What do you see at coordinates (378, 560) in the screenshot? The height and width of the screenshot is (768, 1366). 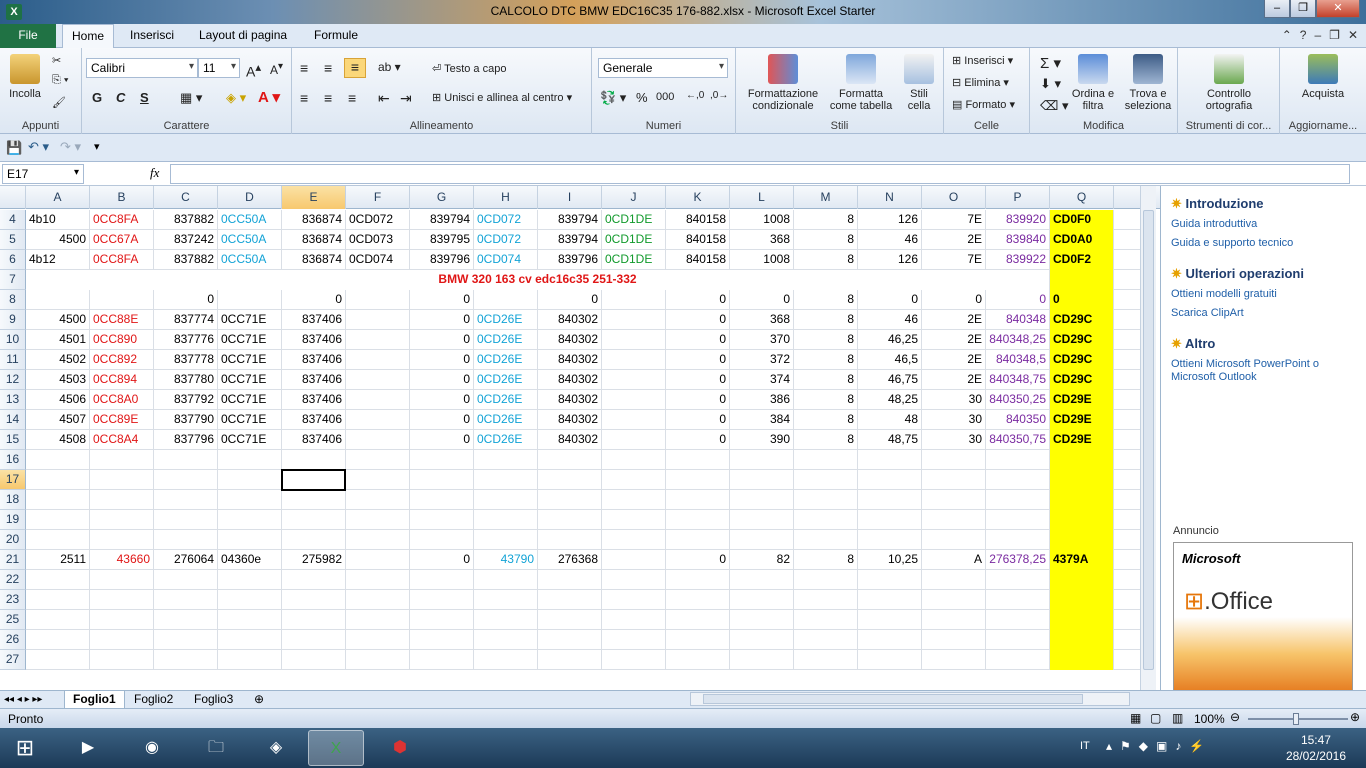 I see `cell-f21` at bounding box center [378, 560].